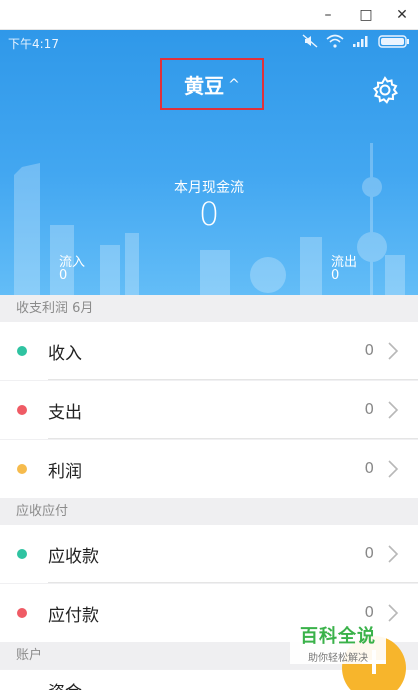 The width and height of the screenshot is (418, 690). Describe the element at coordinates (33, 44) in the screenshot. I see `status-time: 下午4:17` at that location.